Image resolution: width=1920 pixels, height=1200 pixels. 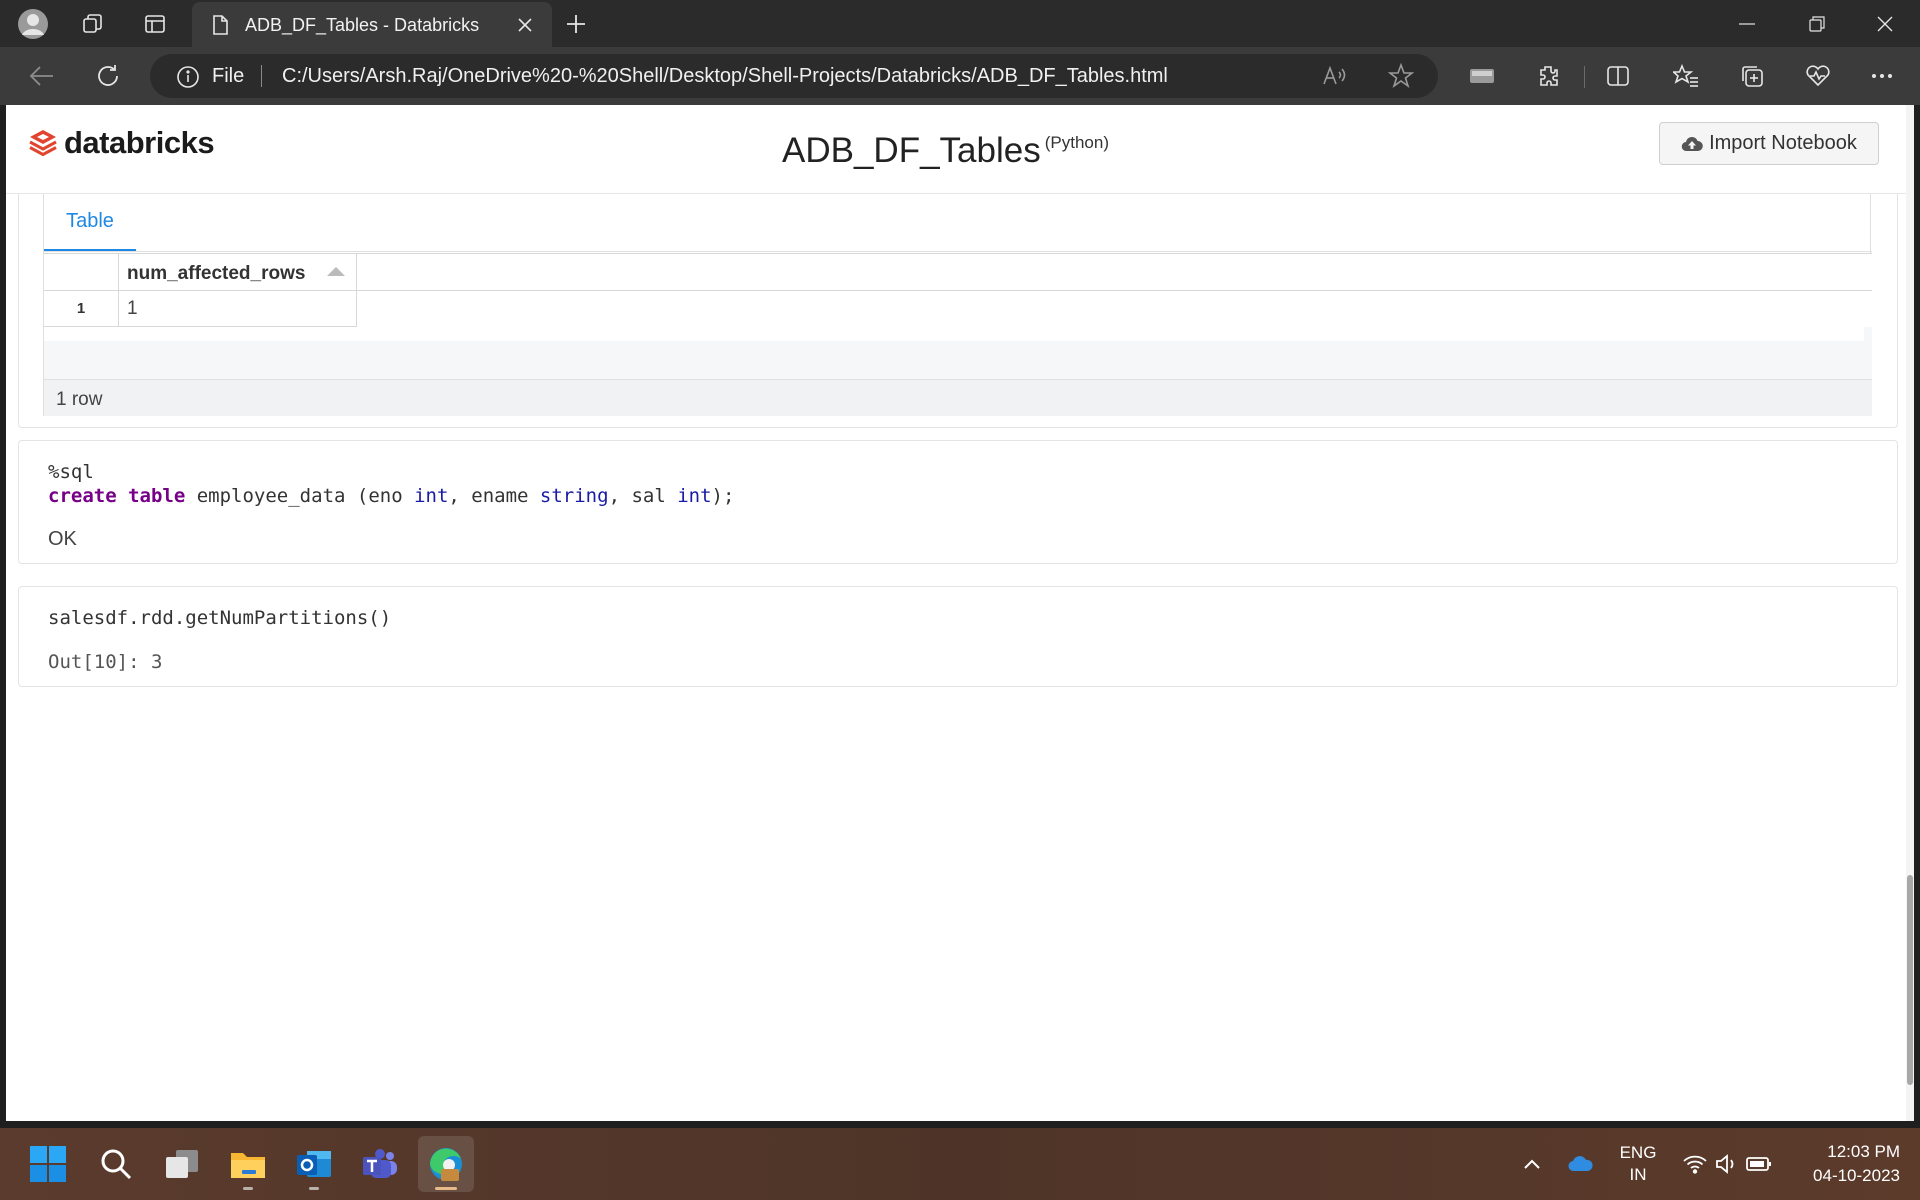 I want to click on search-icon, so click(x=116, y=1164).